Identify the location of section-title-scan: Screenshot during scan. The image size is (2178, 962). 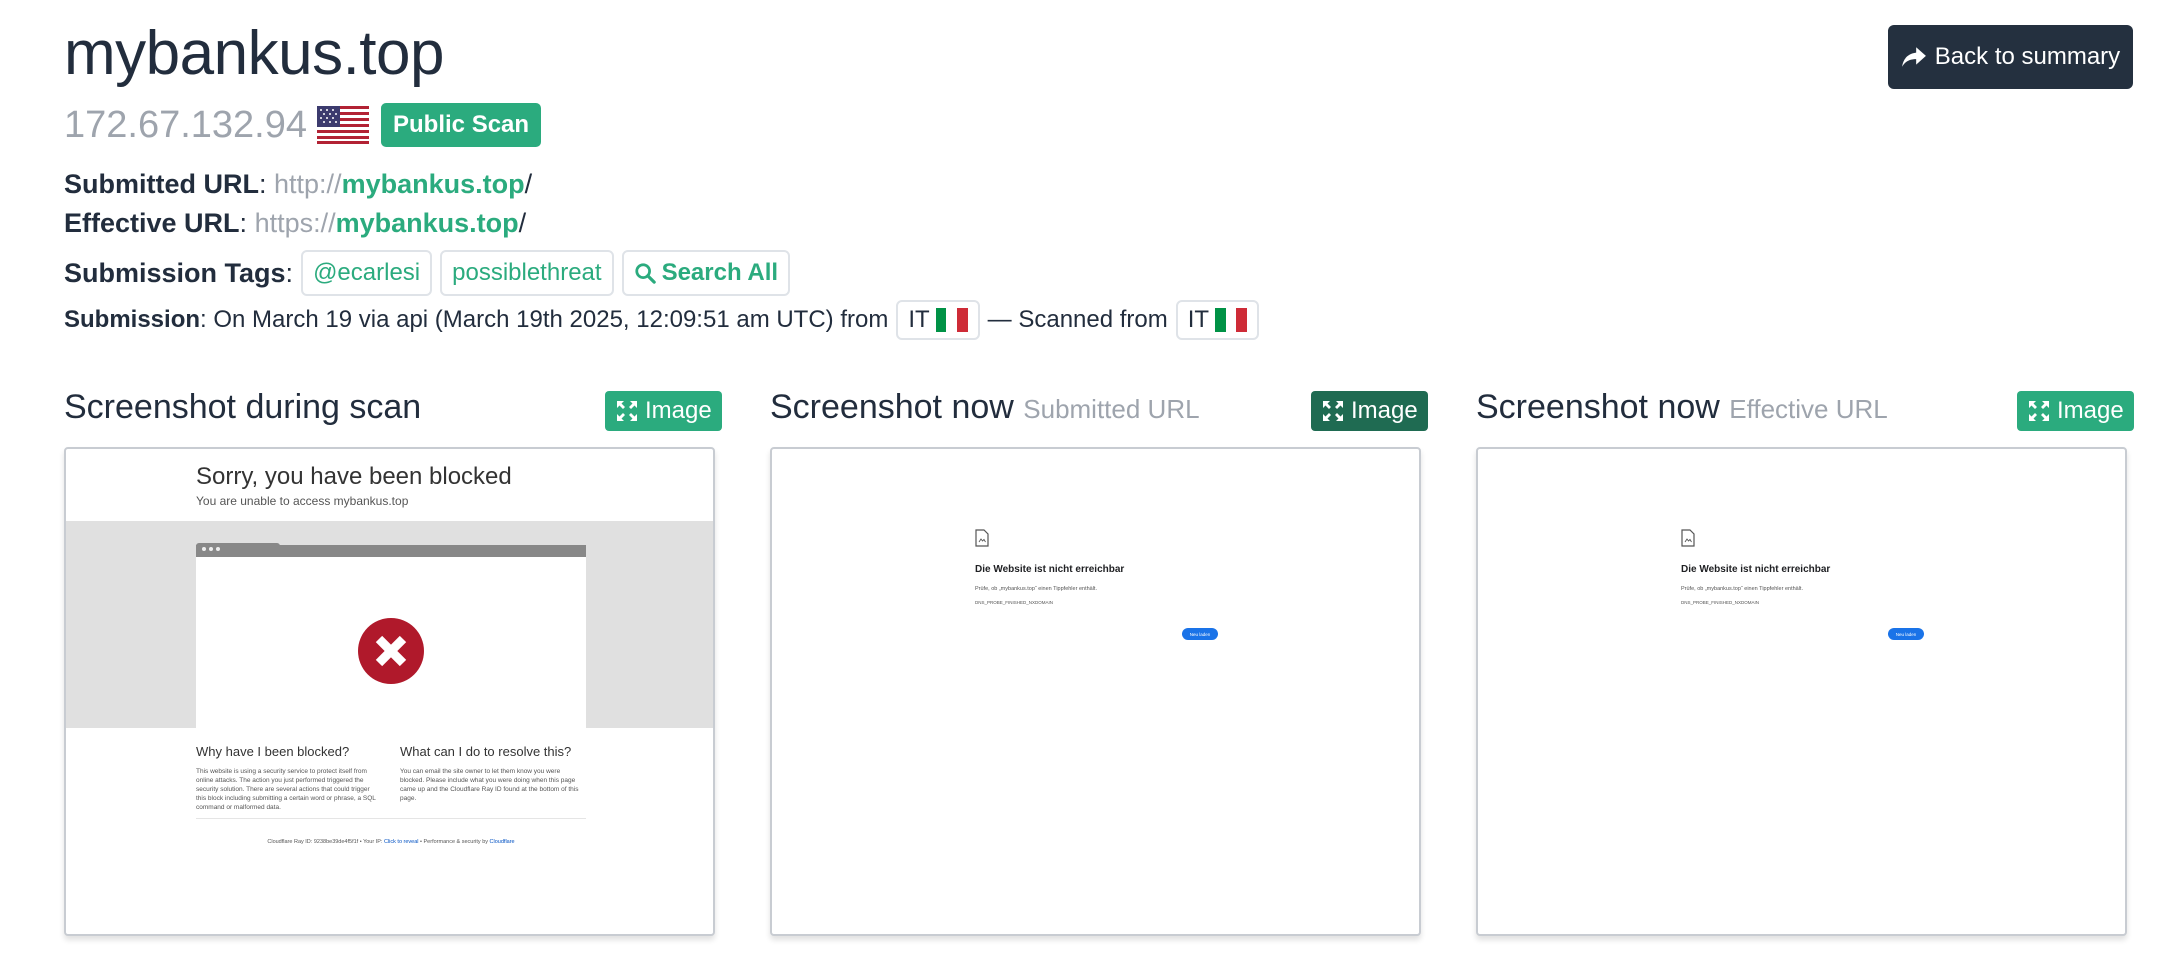
(242, 407).